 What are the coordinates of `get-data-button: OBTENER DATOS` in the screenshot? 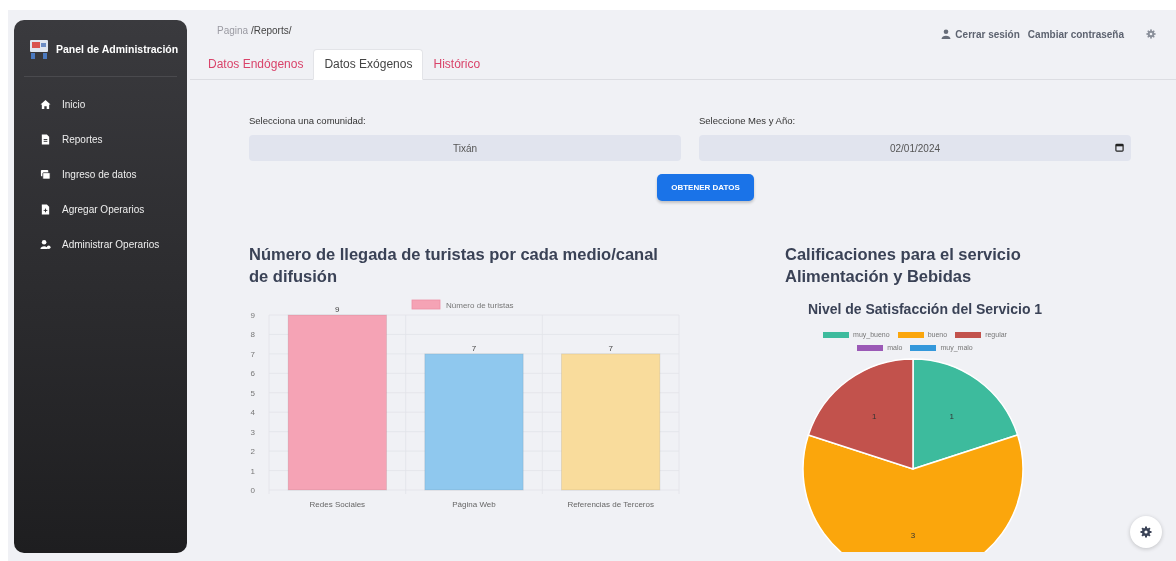 It's located at (705, 187).